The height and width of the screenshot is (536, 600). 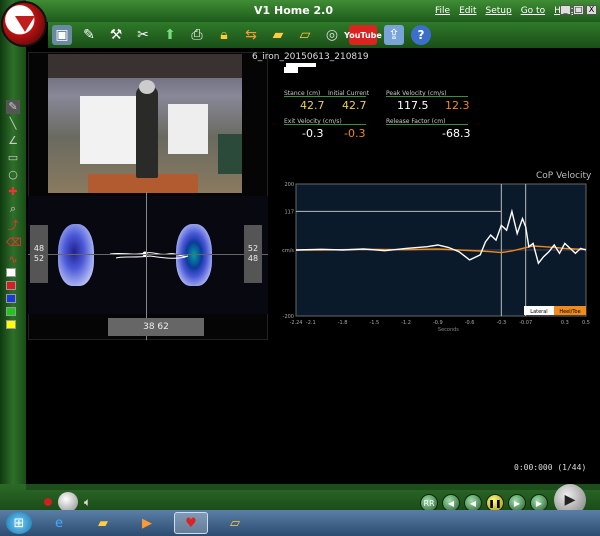 I want to click on chart-x-tick: -0.07, so click(x=525, y=323).